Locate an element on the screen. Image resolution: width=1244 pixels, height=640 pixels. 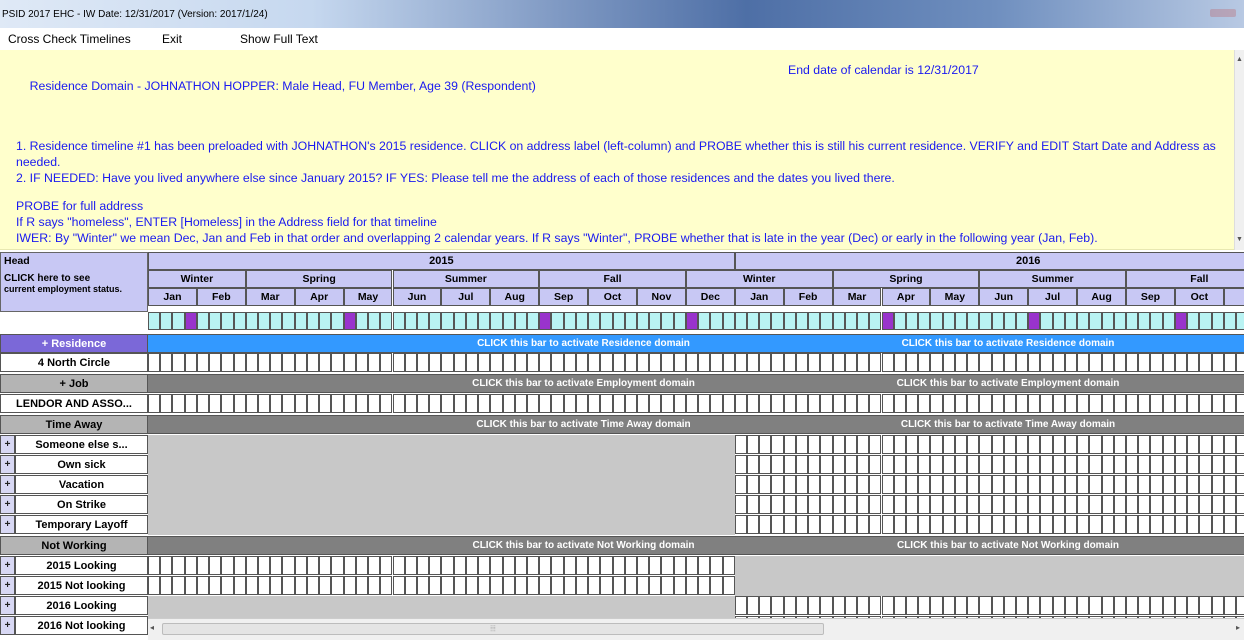
not-working-row-label: 2016 Looking is located at coordinates (81, 605).